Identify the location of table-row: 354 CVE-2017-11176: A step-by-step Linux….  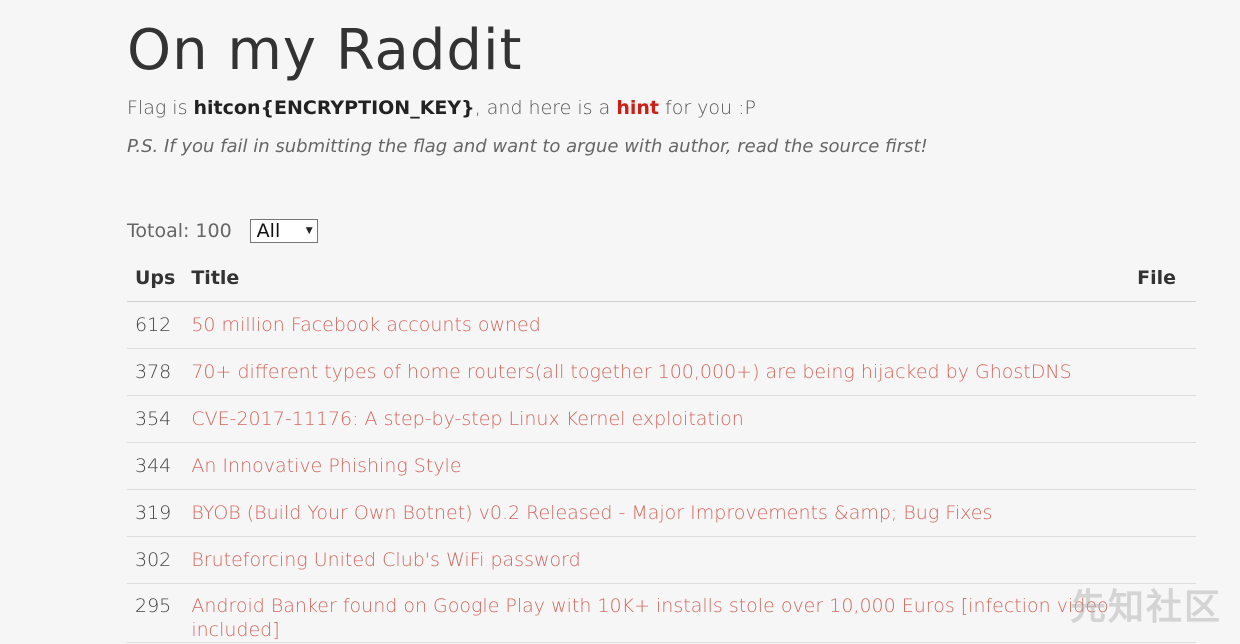
(661, 419).